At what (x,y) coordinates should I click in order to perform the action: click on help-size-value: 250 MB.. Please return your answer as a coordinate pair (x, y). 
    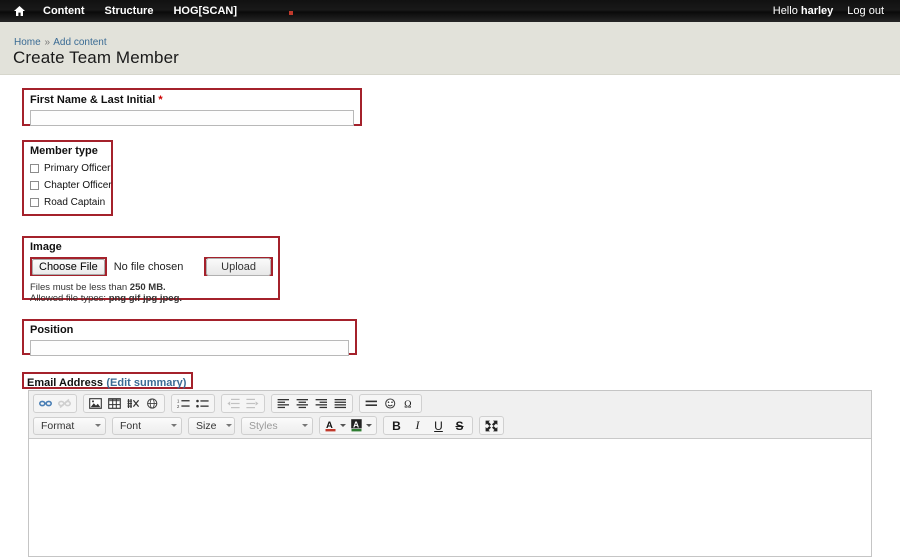
    Looking at the image, I should click on (147, 287).